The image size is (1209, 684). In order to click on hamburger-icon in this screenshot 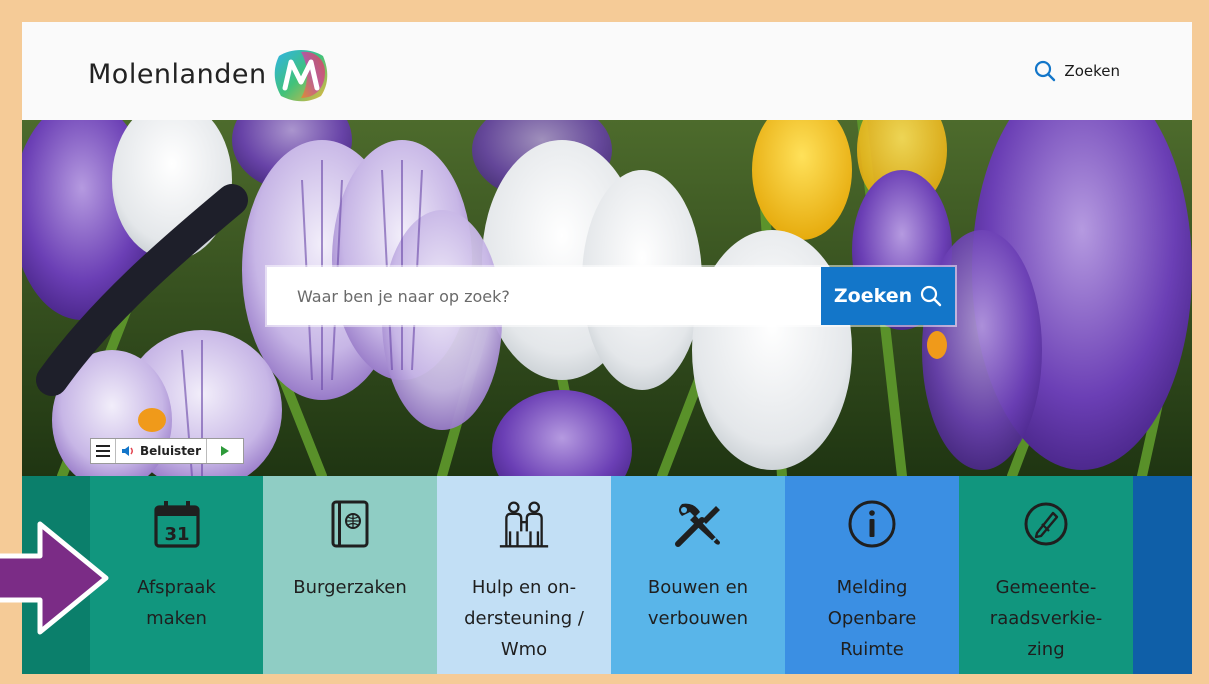, I will do `click(103, 451)`.